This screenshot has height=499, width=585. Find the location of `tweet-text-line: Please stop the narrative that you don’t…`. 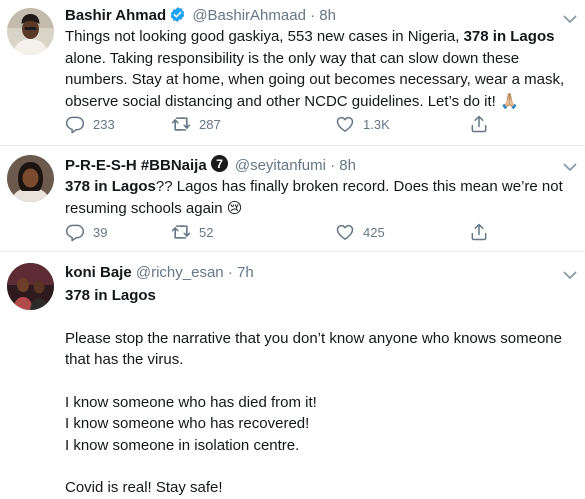

tweet-text-line: Please stop the narrative that you don’t… is located at coordinates (313, 349).